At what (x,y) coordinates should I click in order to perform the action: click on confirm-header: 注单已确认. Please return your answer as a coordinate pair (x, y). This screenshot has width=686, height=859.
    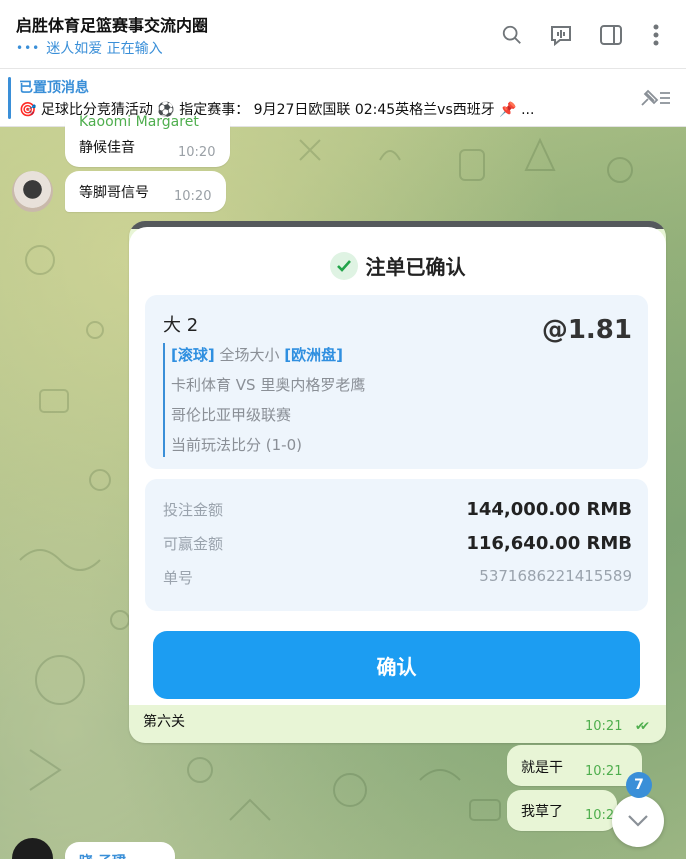
    Looking at the image, I should click on (397, 265).